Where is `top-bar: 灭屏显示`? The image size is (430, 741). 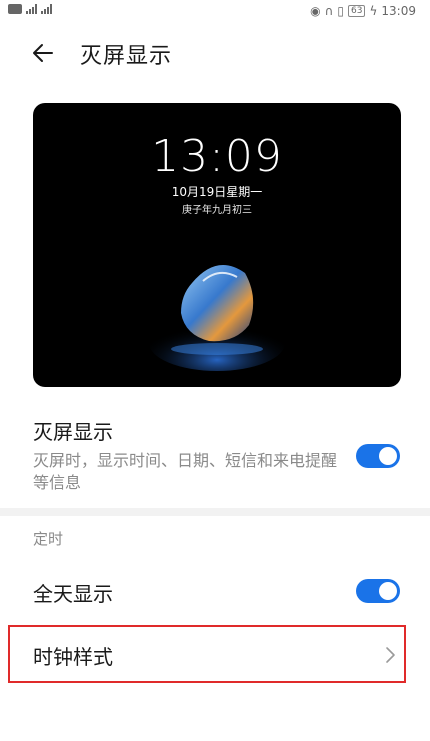
top-bar: 灭屏显示 is located at coordinates (215, 55).